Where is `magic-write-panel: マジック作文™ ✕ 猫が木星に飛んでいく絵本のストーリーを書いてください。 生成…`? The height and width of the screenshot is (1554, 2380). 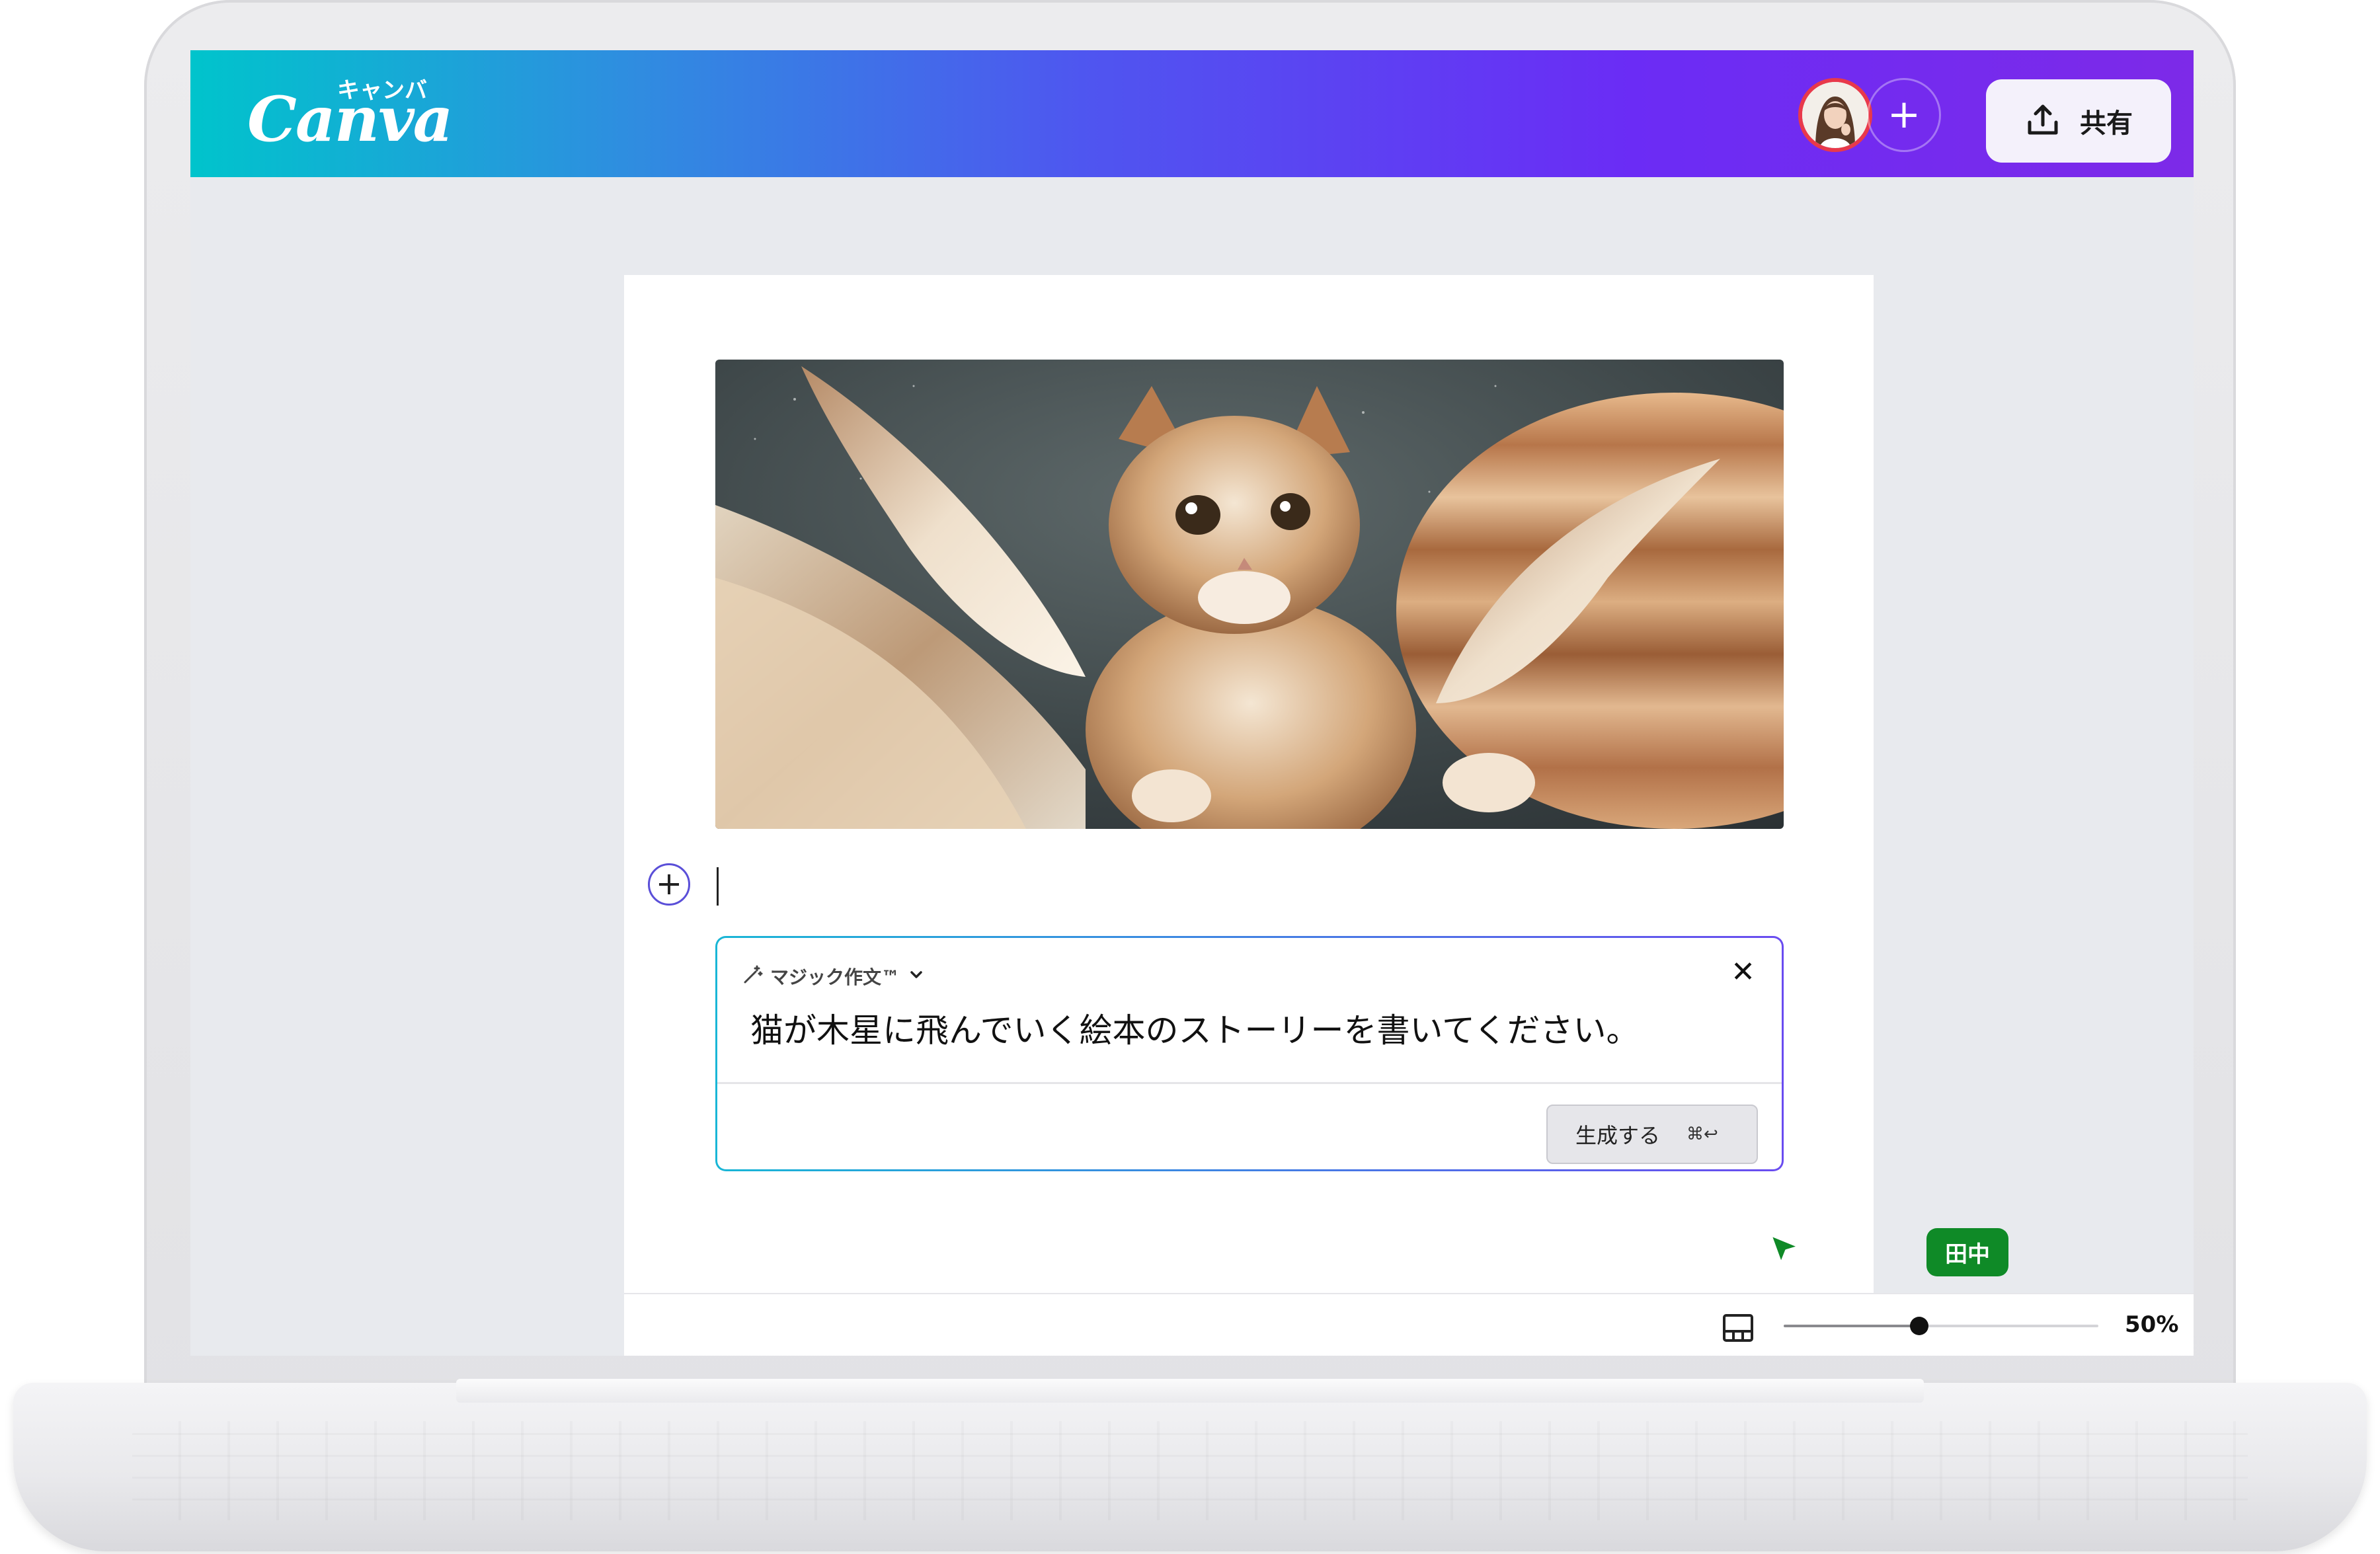 magic-write-panel: マジック作文™ ✕ 猫が木星に飛んでいく絵本のストーリーを書いてください。 生成… is located at coordinates (1249, 1053).